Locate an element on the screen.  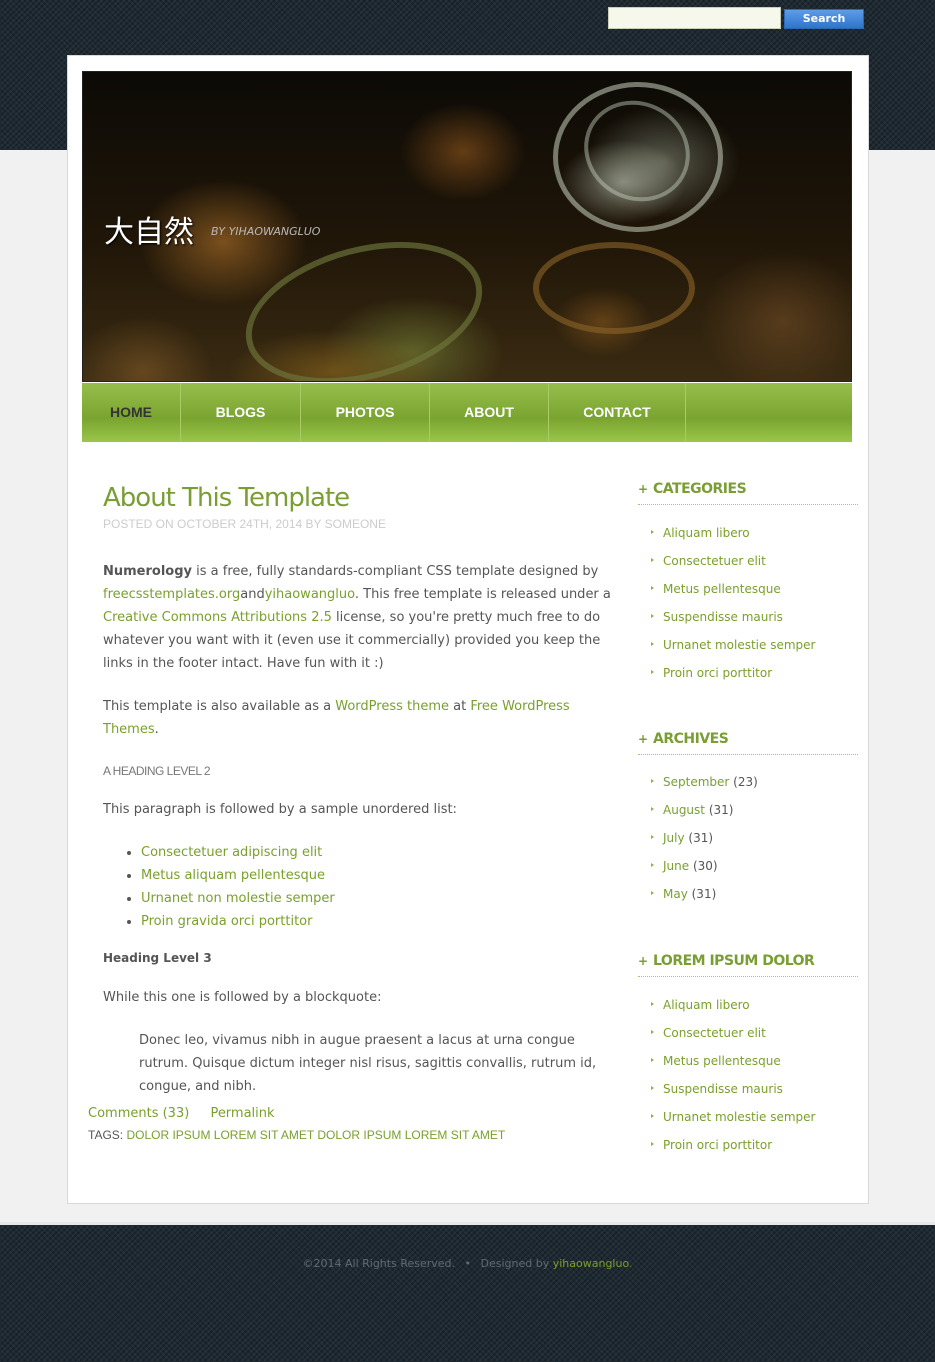
category-item: Suspendisse mauris is located at coordinates (748, 617).